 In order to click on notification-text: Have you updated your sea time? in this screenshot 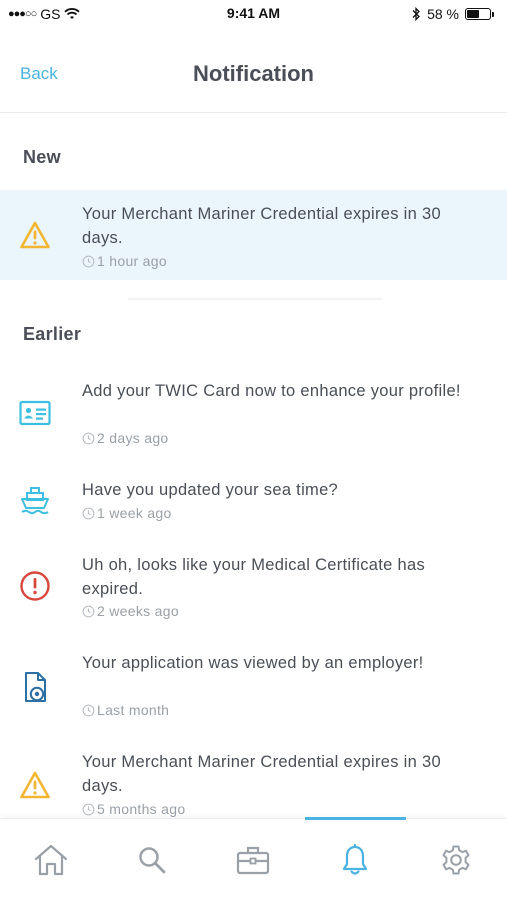, I will do `click(210, 490)`.